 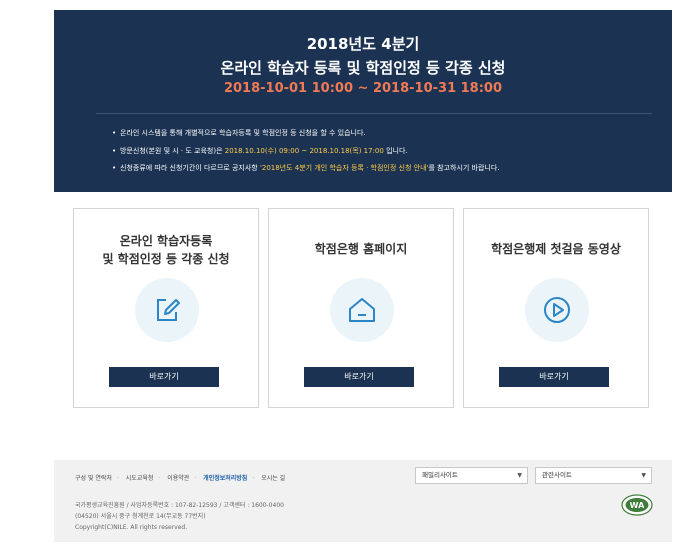 What do you see at coordinates (164, 377) in the screenshot?
I see `go-button-online-registration: 바로가기` at bounding box center [164, 377].